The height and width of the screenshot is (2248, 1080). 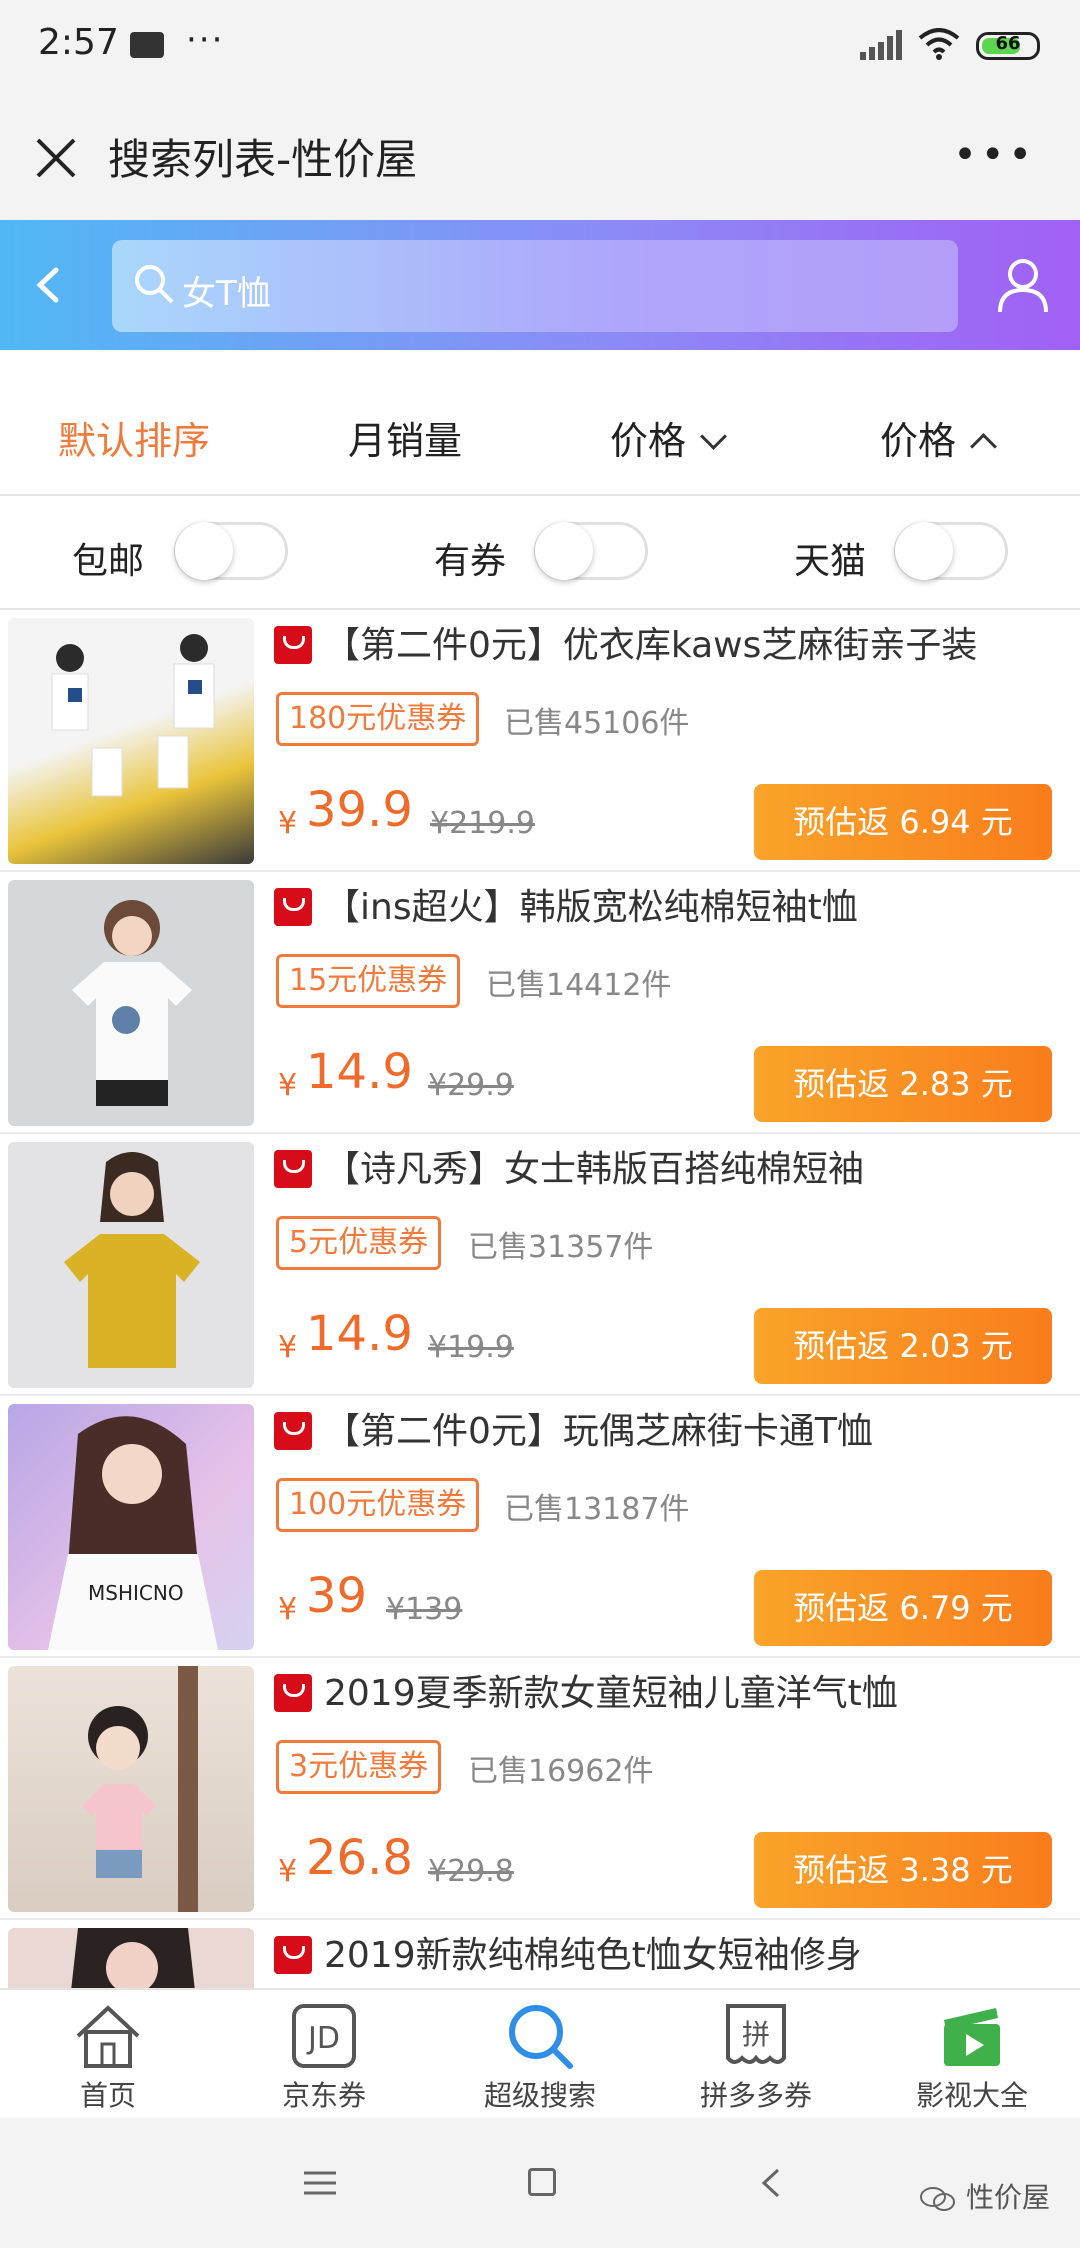 What do you see at coordinates (471, 1347) in the screenshot?
I see `original-price: ¥19.9` at bounding box center [471, 1347].